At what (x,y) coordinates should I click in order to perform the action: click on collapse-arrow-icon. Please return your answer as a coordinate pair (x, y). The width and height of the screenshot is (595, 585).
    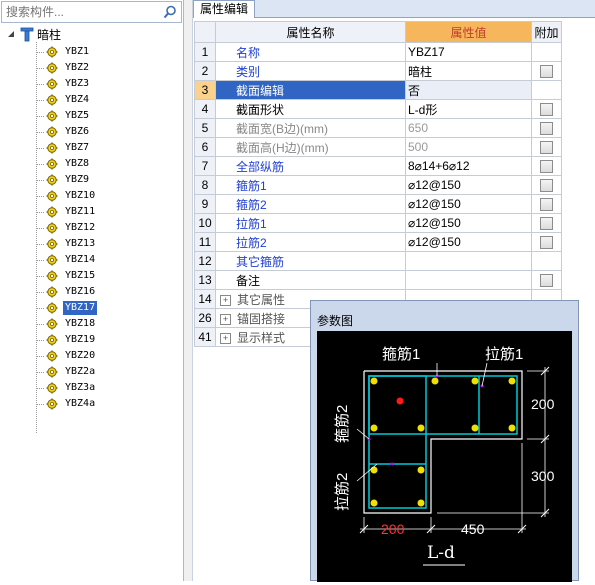
    Looking at the image, I should click on (11, 34).